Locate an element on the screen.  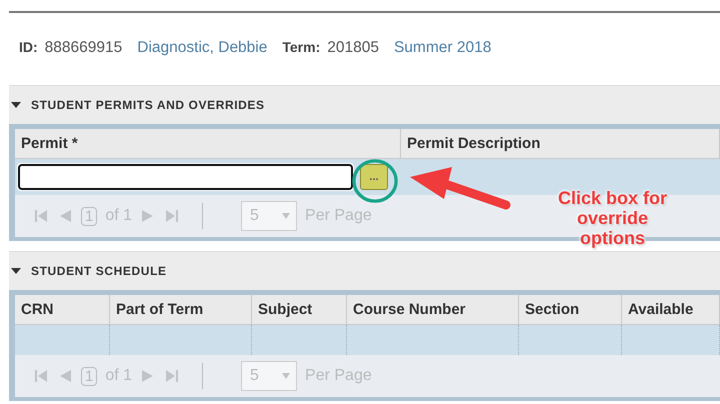
column-header: Permit * is located at coordinates (208, 144).